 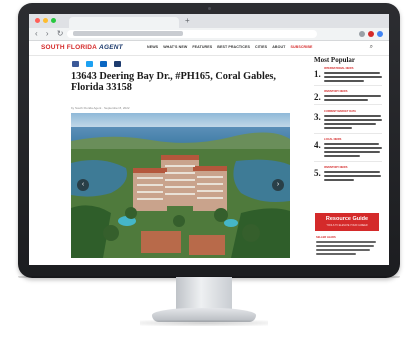 I want to click on maximize-window-button, so click(x=53, y=20).